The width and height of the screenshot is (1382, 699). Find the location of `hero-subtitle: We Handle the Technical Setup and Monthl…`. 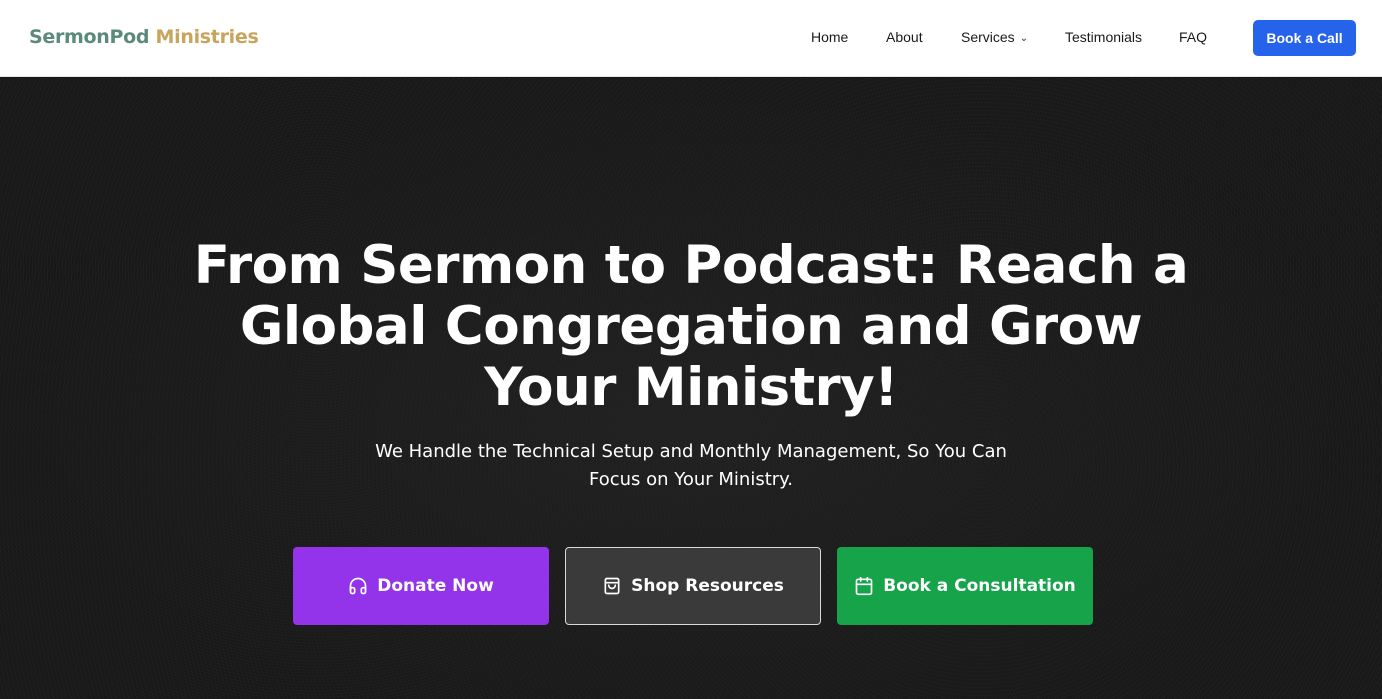

hero-subtitle: We Handle the Technical Setup and Monthl… is located at coordinates (691, 466).